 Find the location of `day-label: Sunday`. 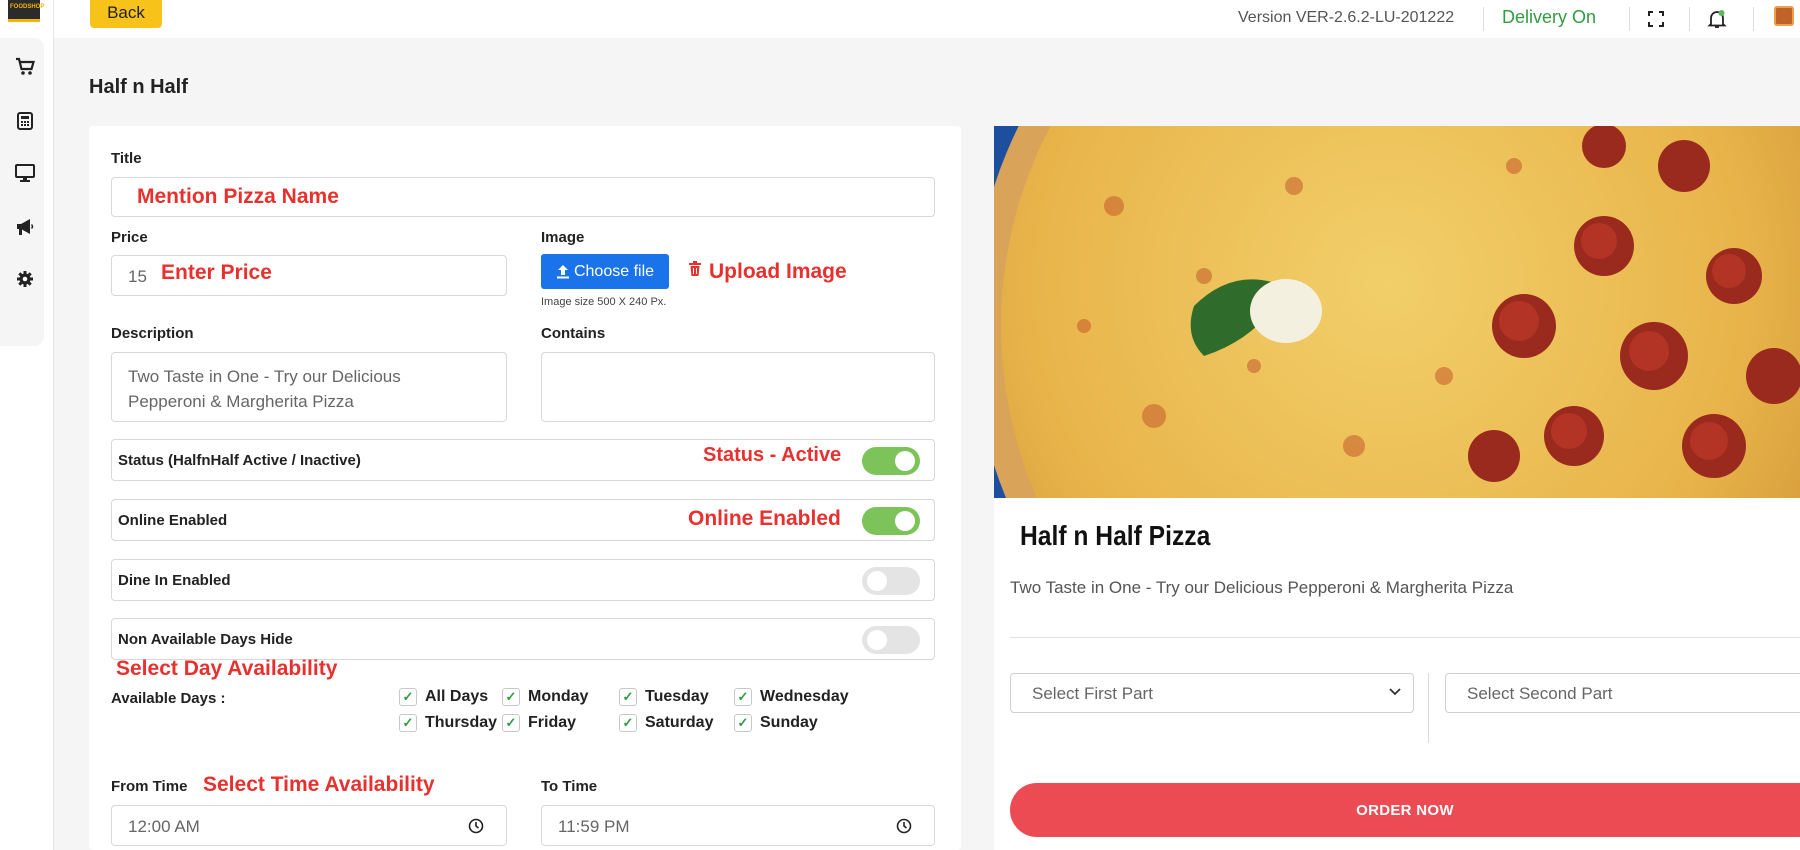

day-label: Sunday is located at coordinates (789, 722).